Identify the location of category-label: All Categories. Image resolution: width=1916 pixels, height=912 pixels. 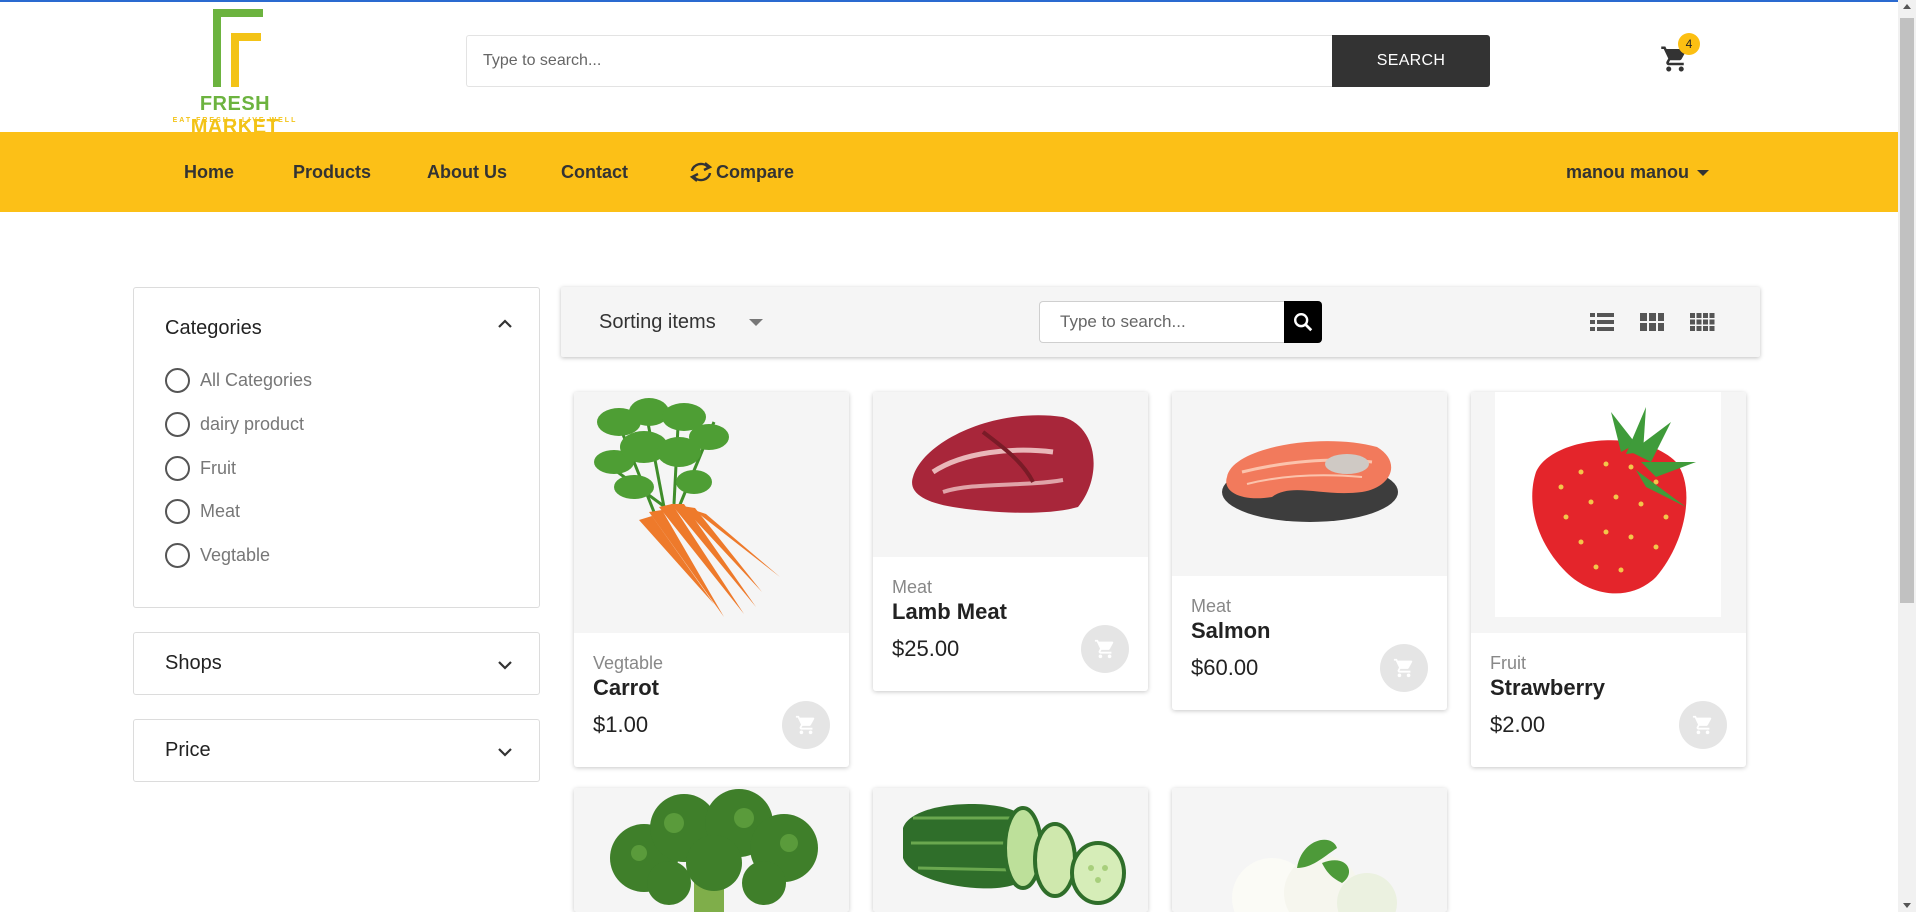
(256, 379).